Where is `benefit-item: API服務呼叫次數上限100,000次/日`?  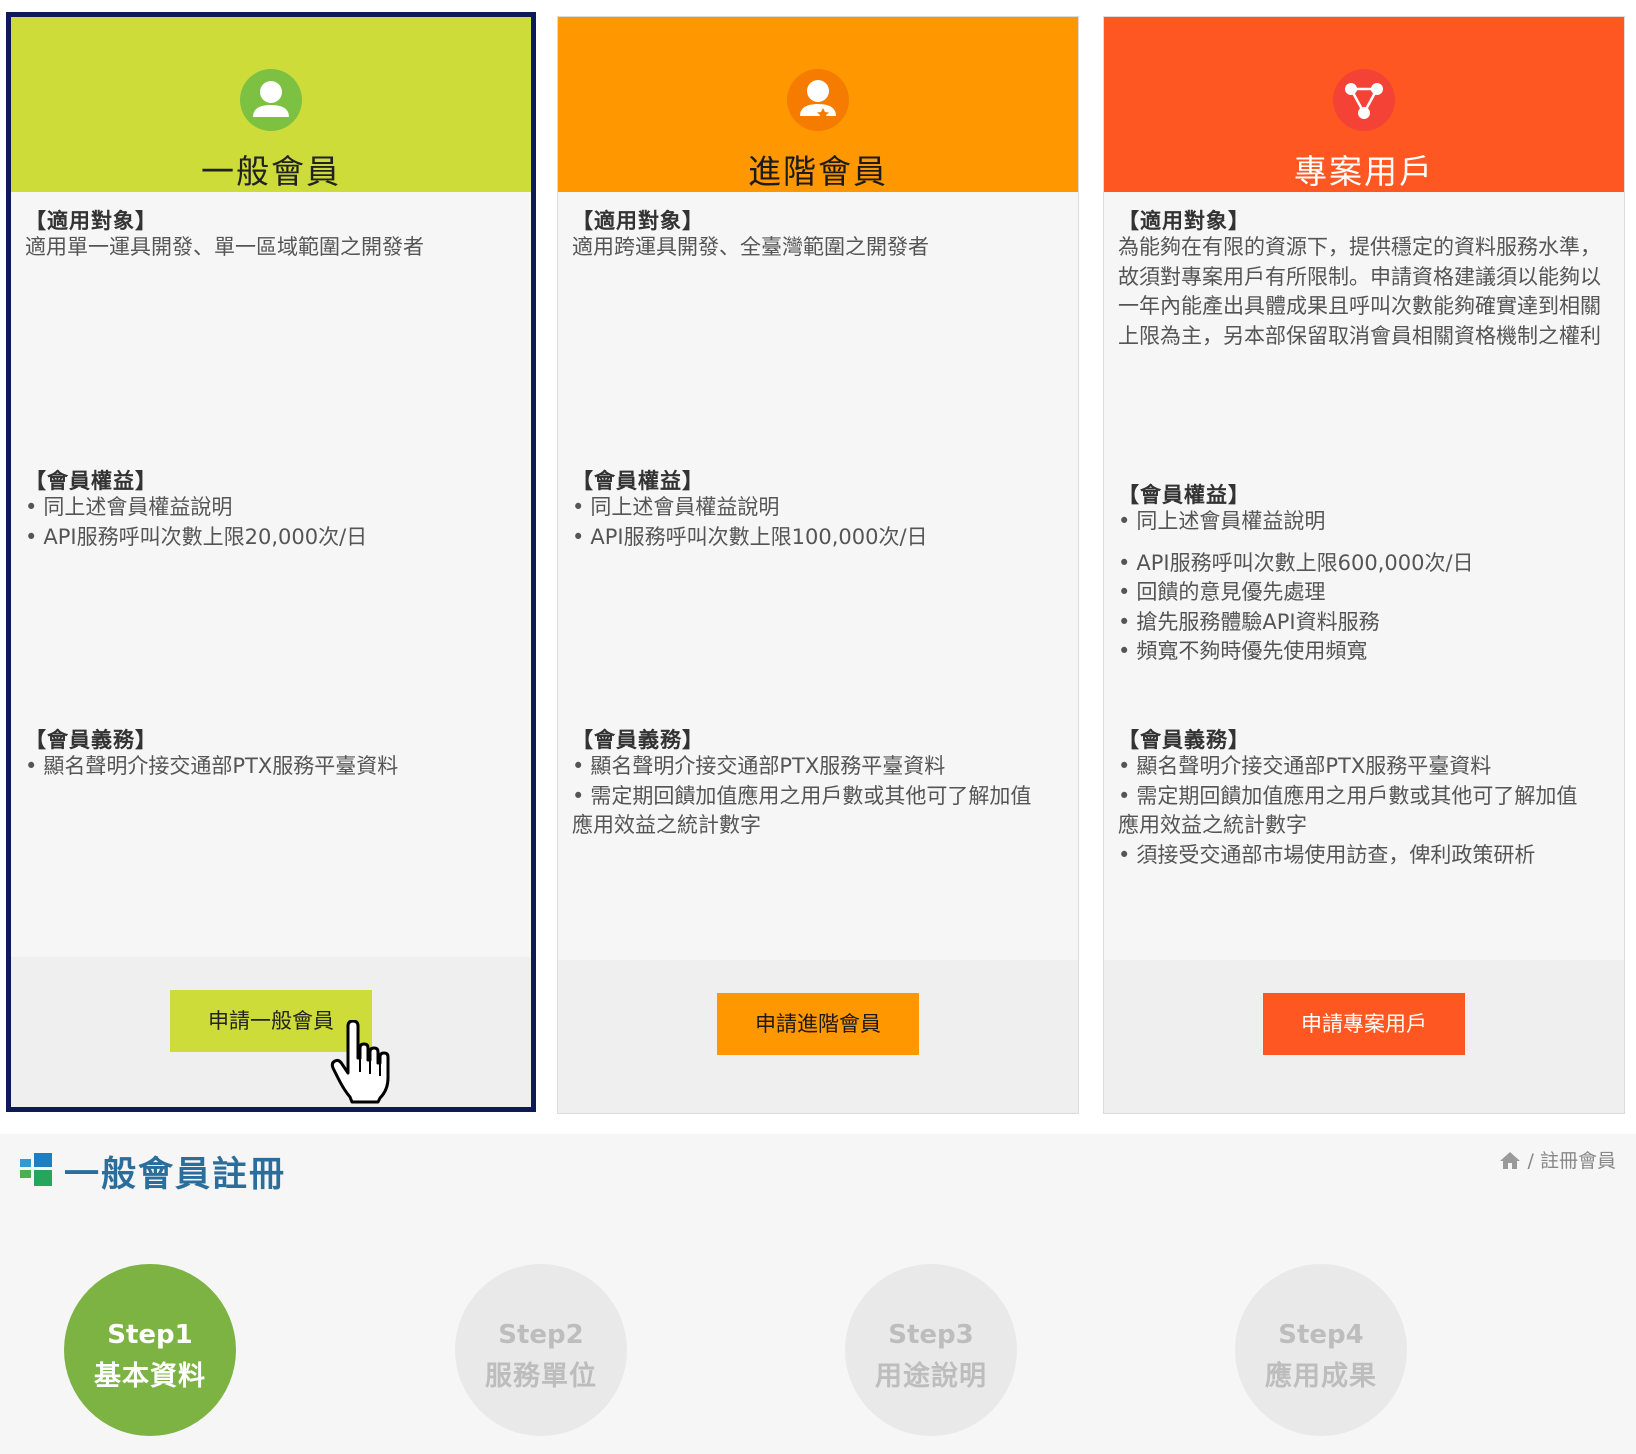 benefit-item: API服務呼叫次數上限100,000次/日 is located at coordinates (818, 538).